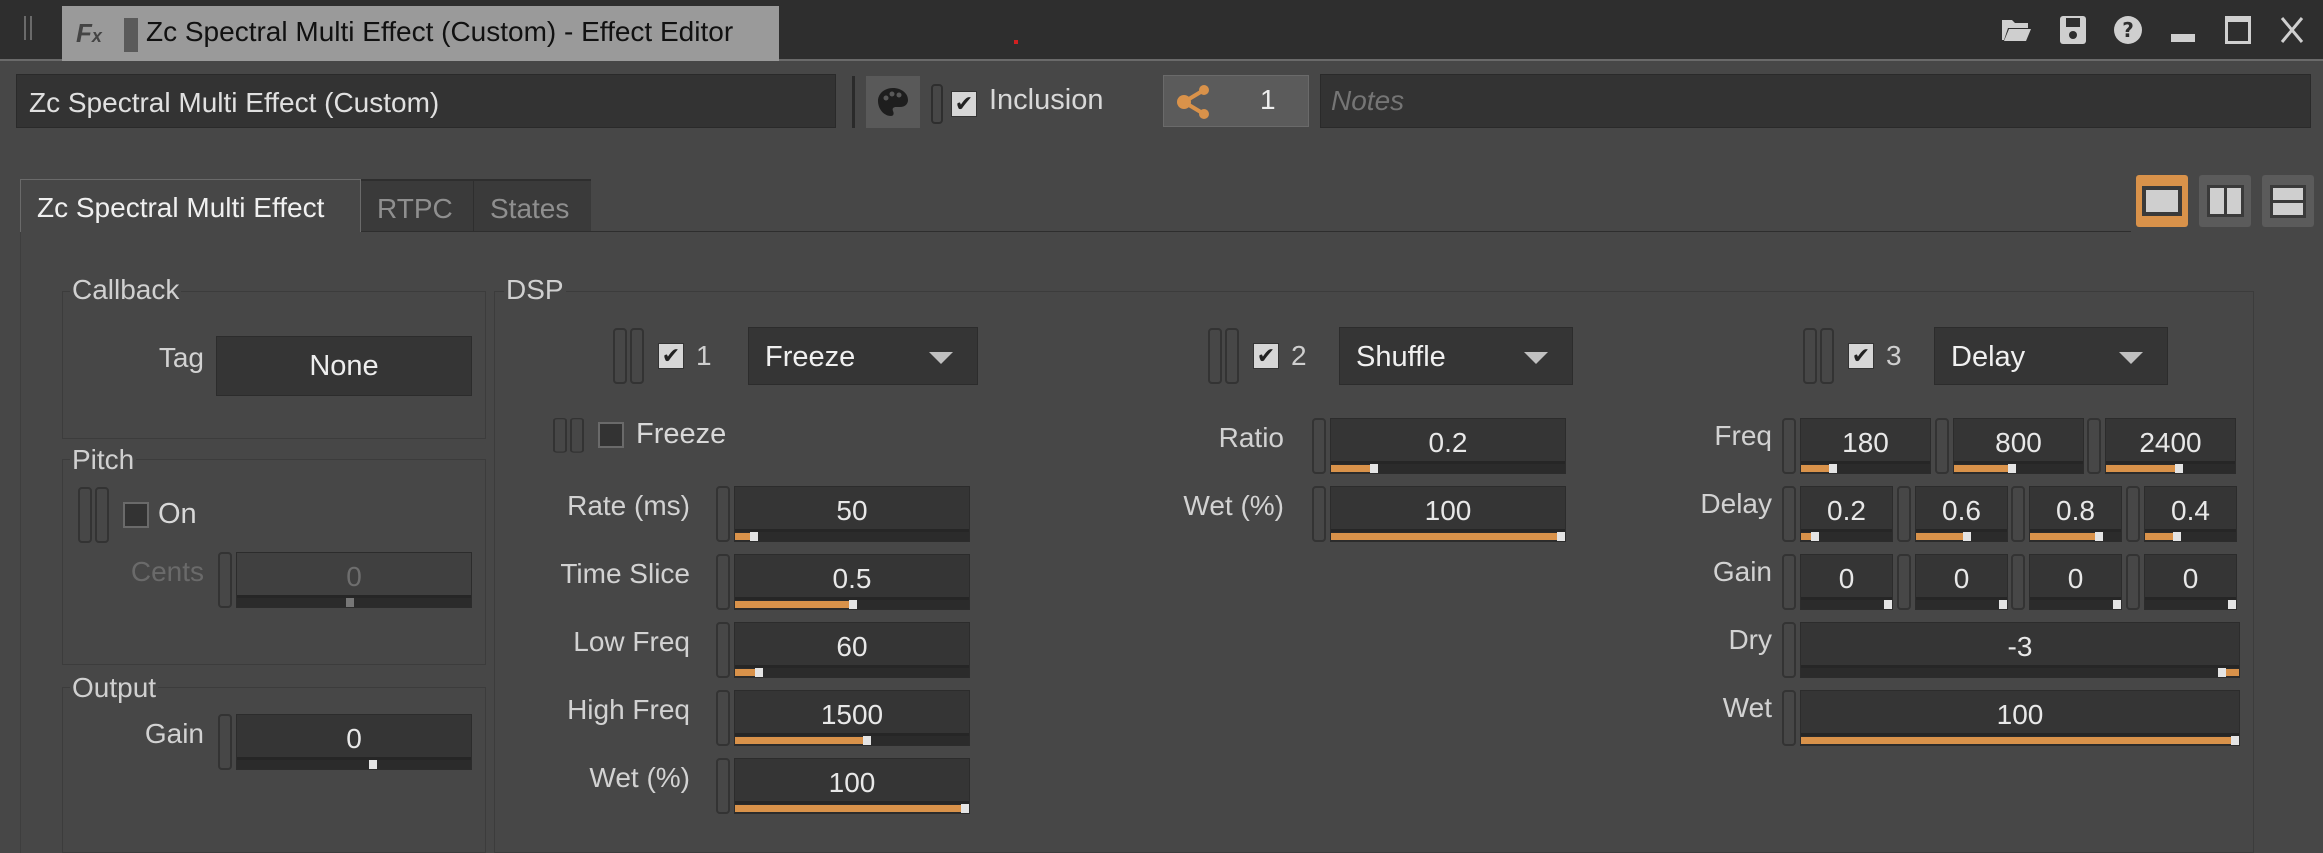  I want to click on dry-link-indicator, so click(1789, 650).